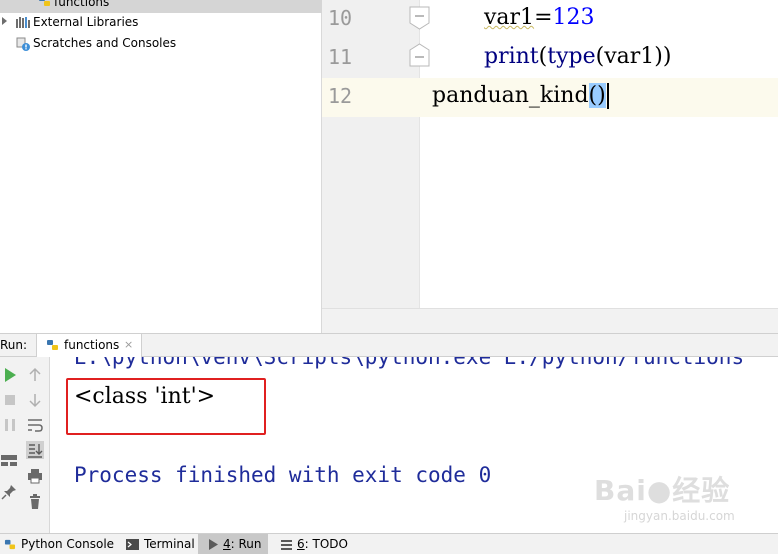  What do you see at coordinates (82, 4) in the screenshot?
I see `tree-item-label: functions` at bounding box center [82, 4].